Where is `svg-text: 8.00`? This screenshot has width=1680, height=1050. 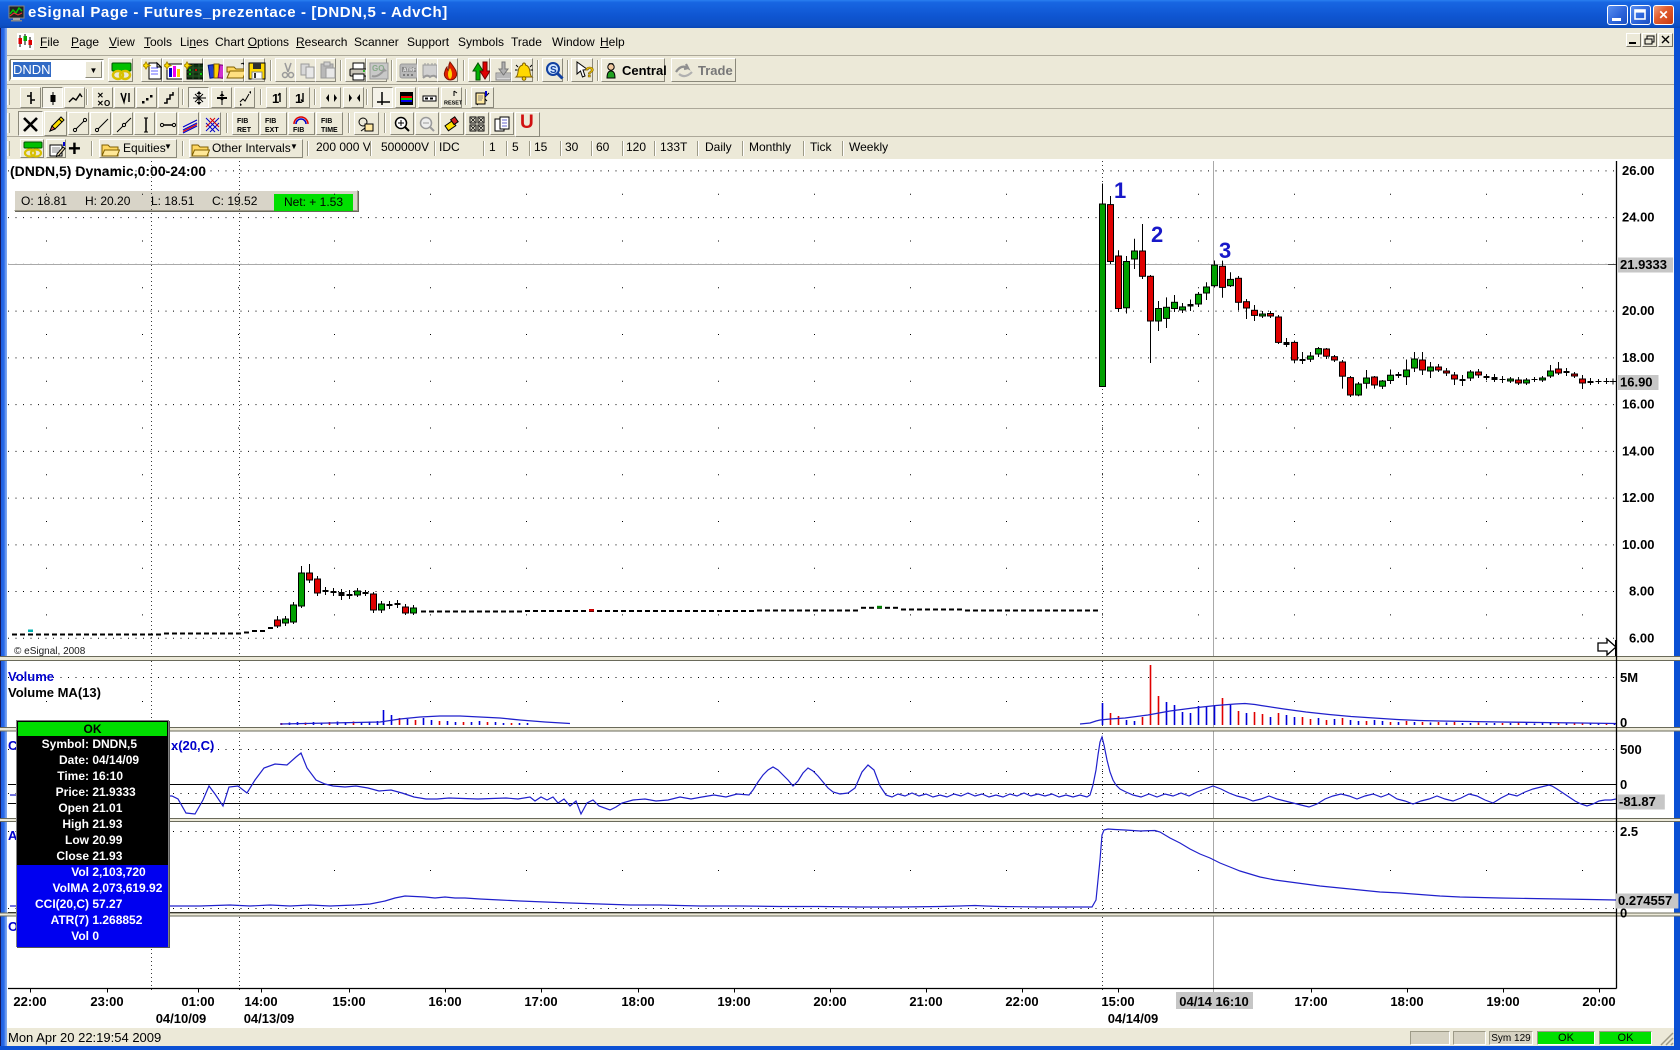 svg-text: 8.00 is located at coordinates (1641, 591).